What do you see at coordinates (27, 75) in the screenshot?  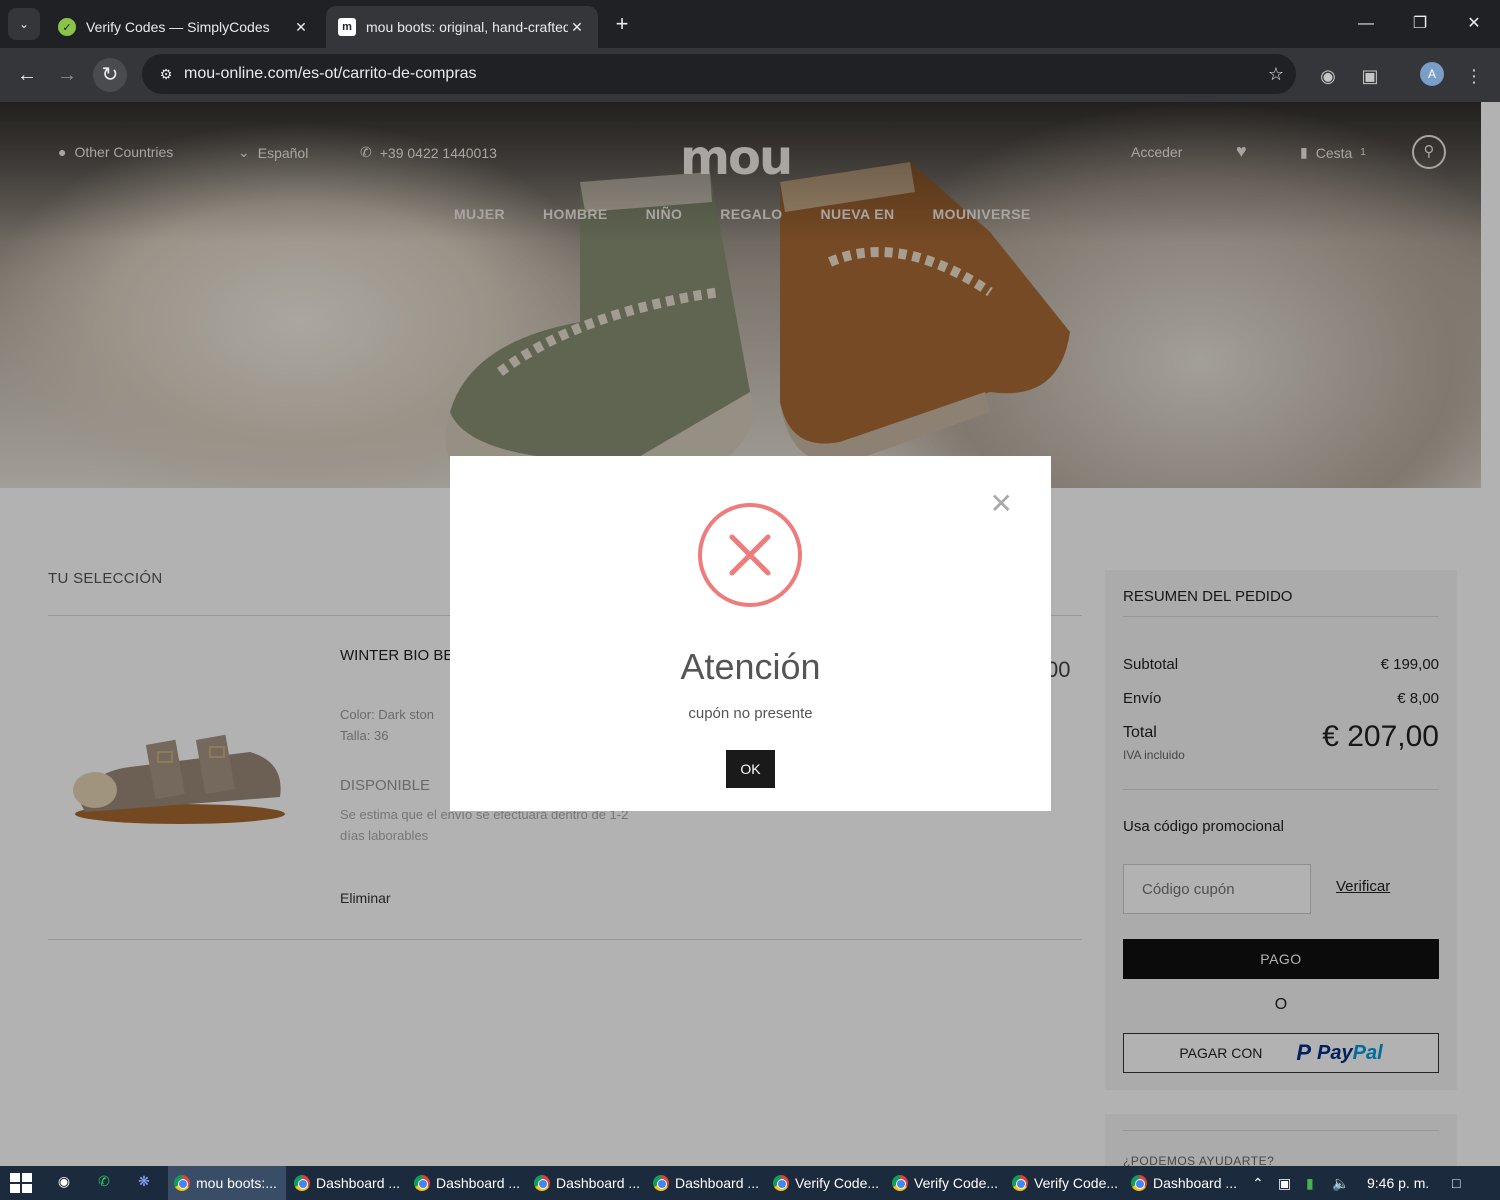 I see `back-icon: ←` at bounding box center [27, 75].